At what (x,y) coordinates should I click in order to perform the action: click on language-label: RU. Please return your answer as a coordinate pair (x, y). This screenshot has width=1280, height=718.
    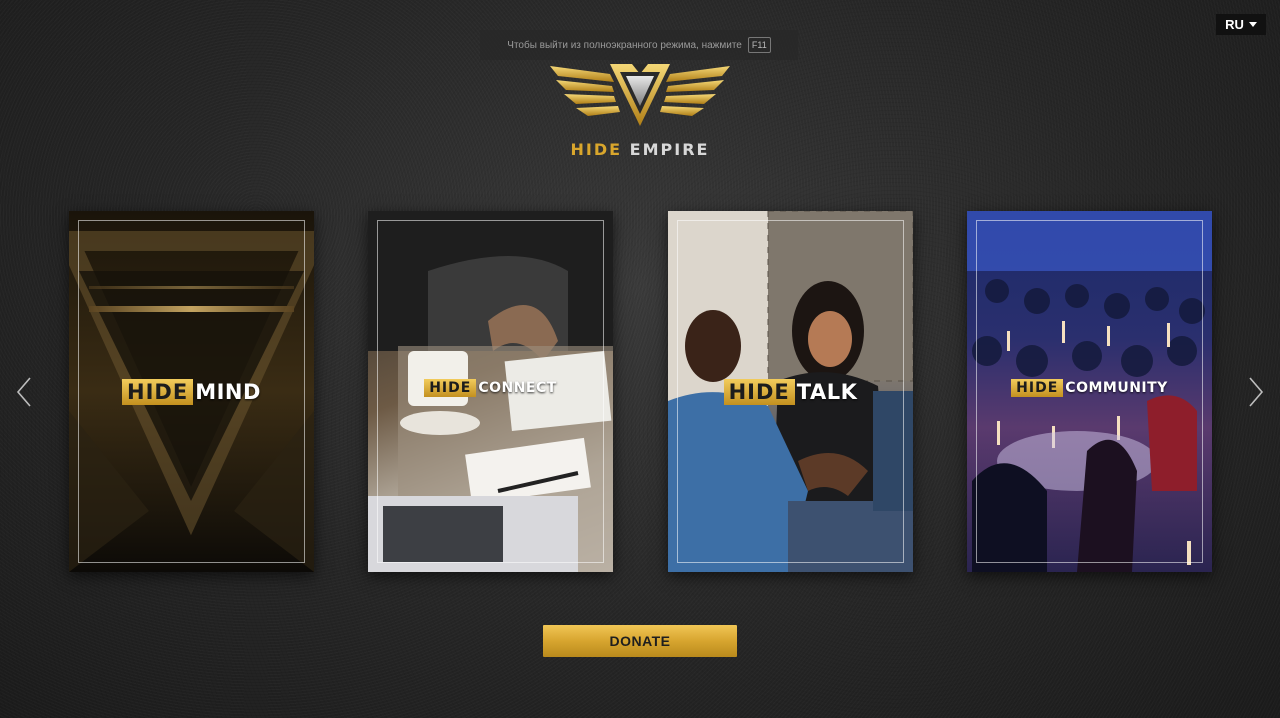
    Looking at the image, I should click on (1234, 24).